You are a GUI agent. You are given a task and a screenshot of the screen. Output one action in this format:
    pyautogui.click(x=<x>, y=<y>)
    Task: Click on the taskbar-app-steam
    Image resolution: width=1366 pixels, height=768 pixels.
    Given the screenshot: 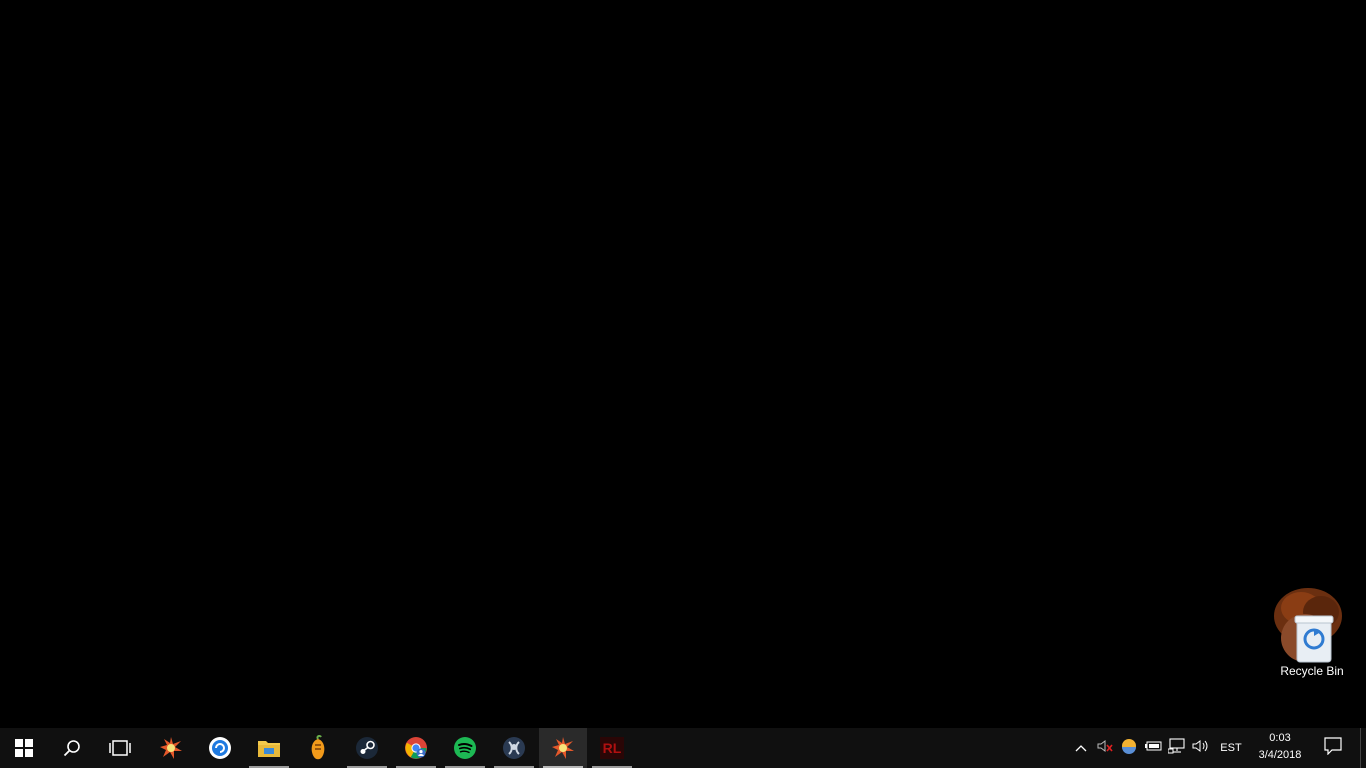 What is the action you would take?
    pyautogui.click(x=367, y=748)
    